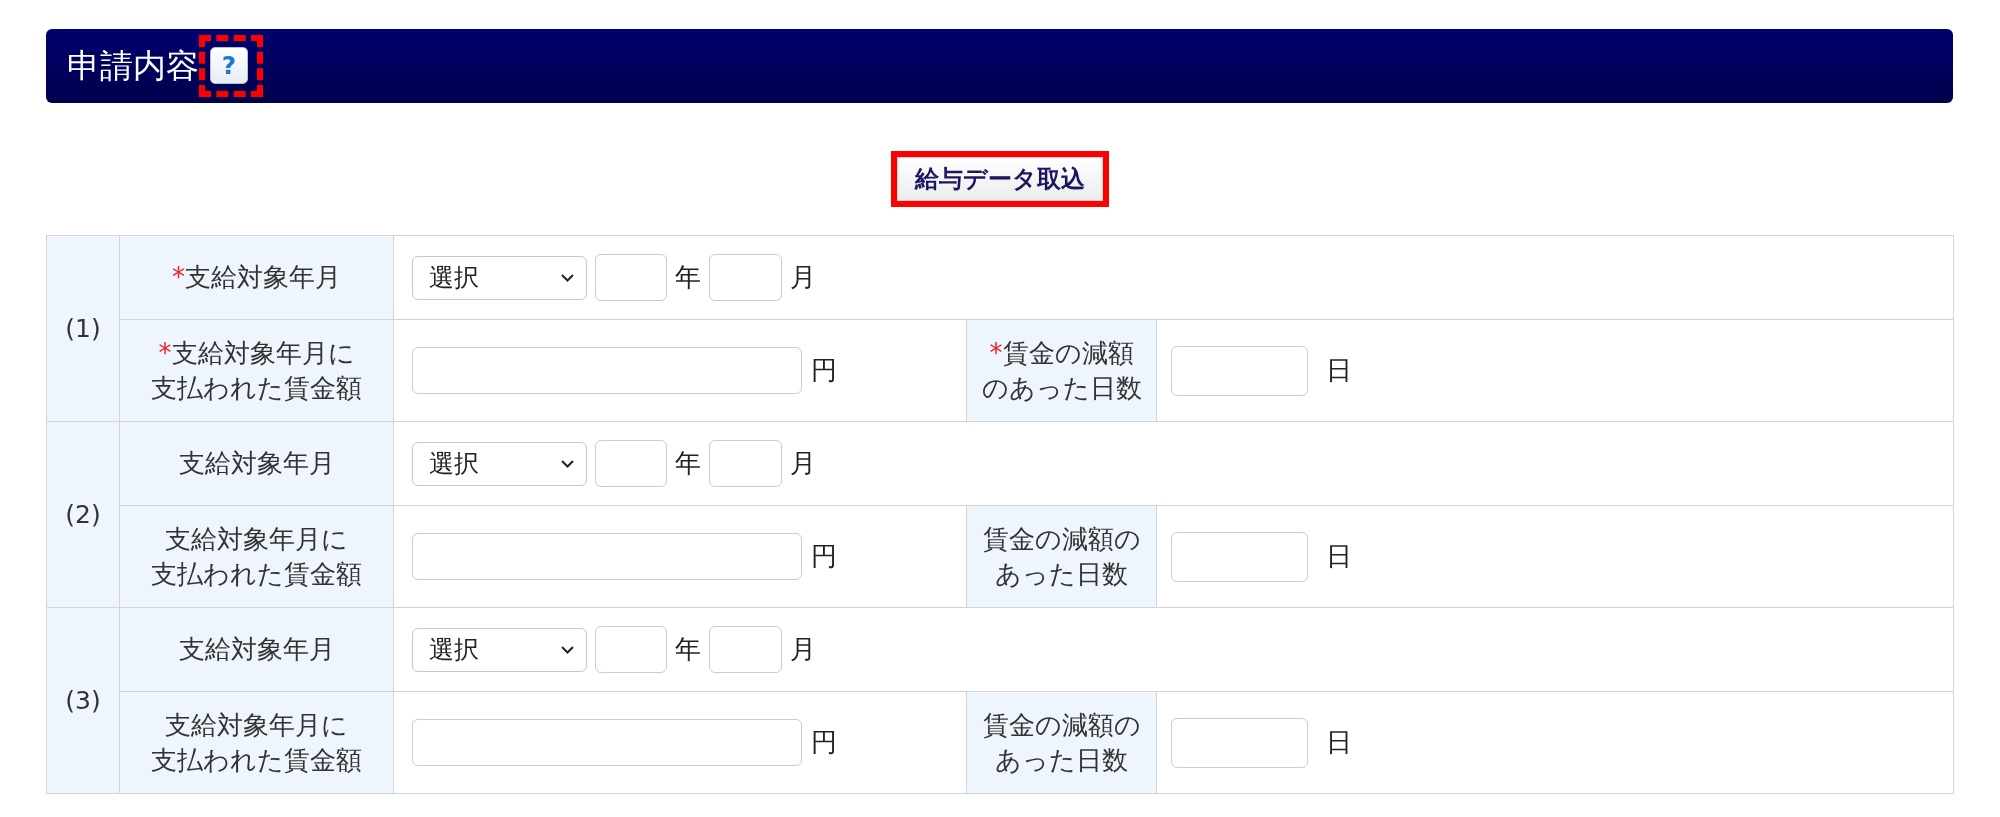  What do you see at coordinates (133, 66) in the screenshot?
I see `section-title: 申請内容` at bounding box center [133, 66].